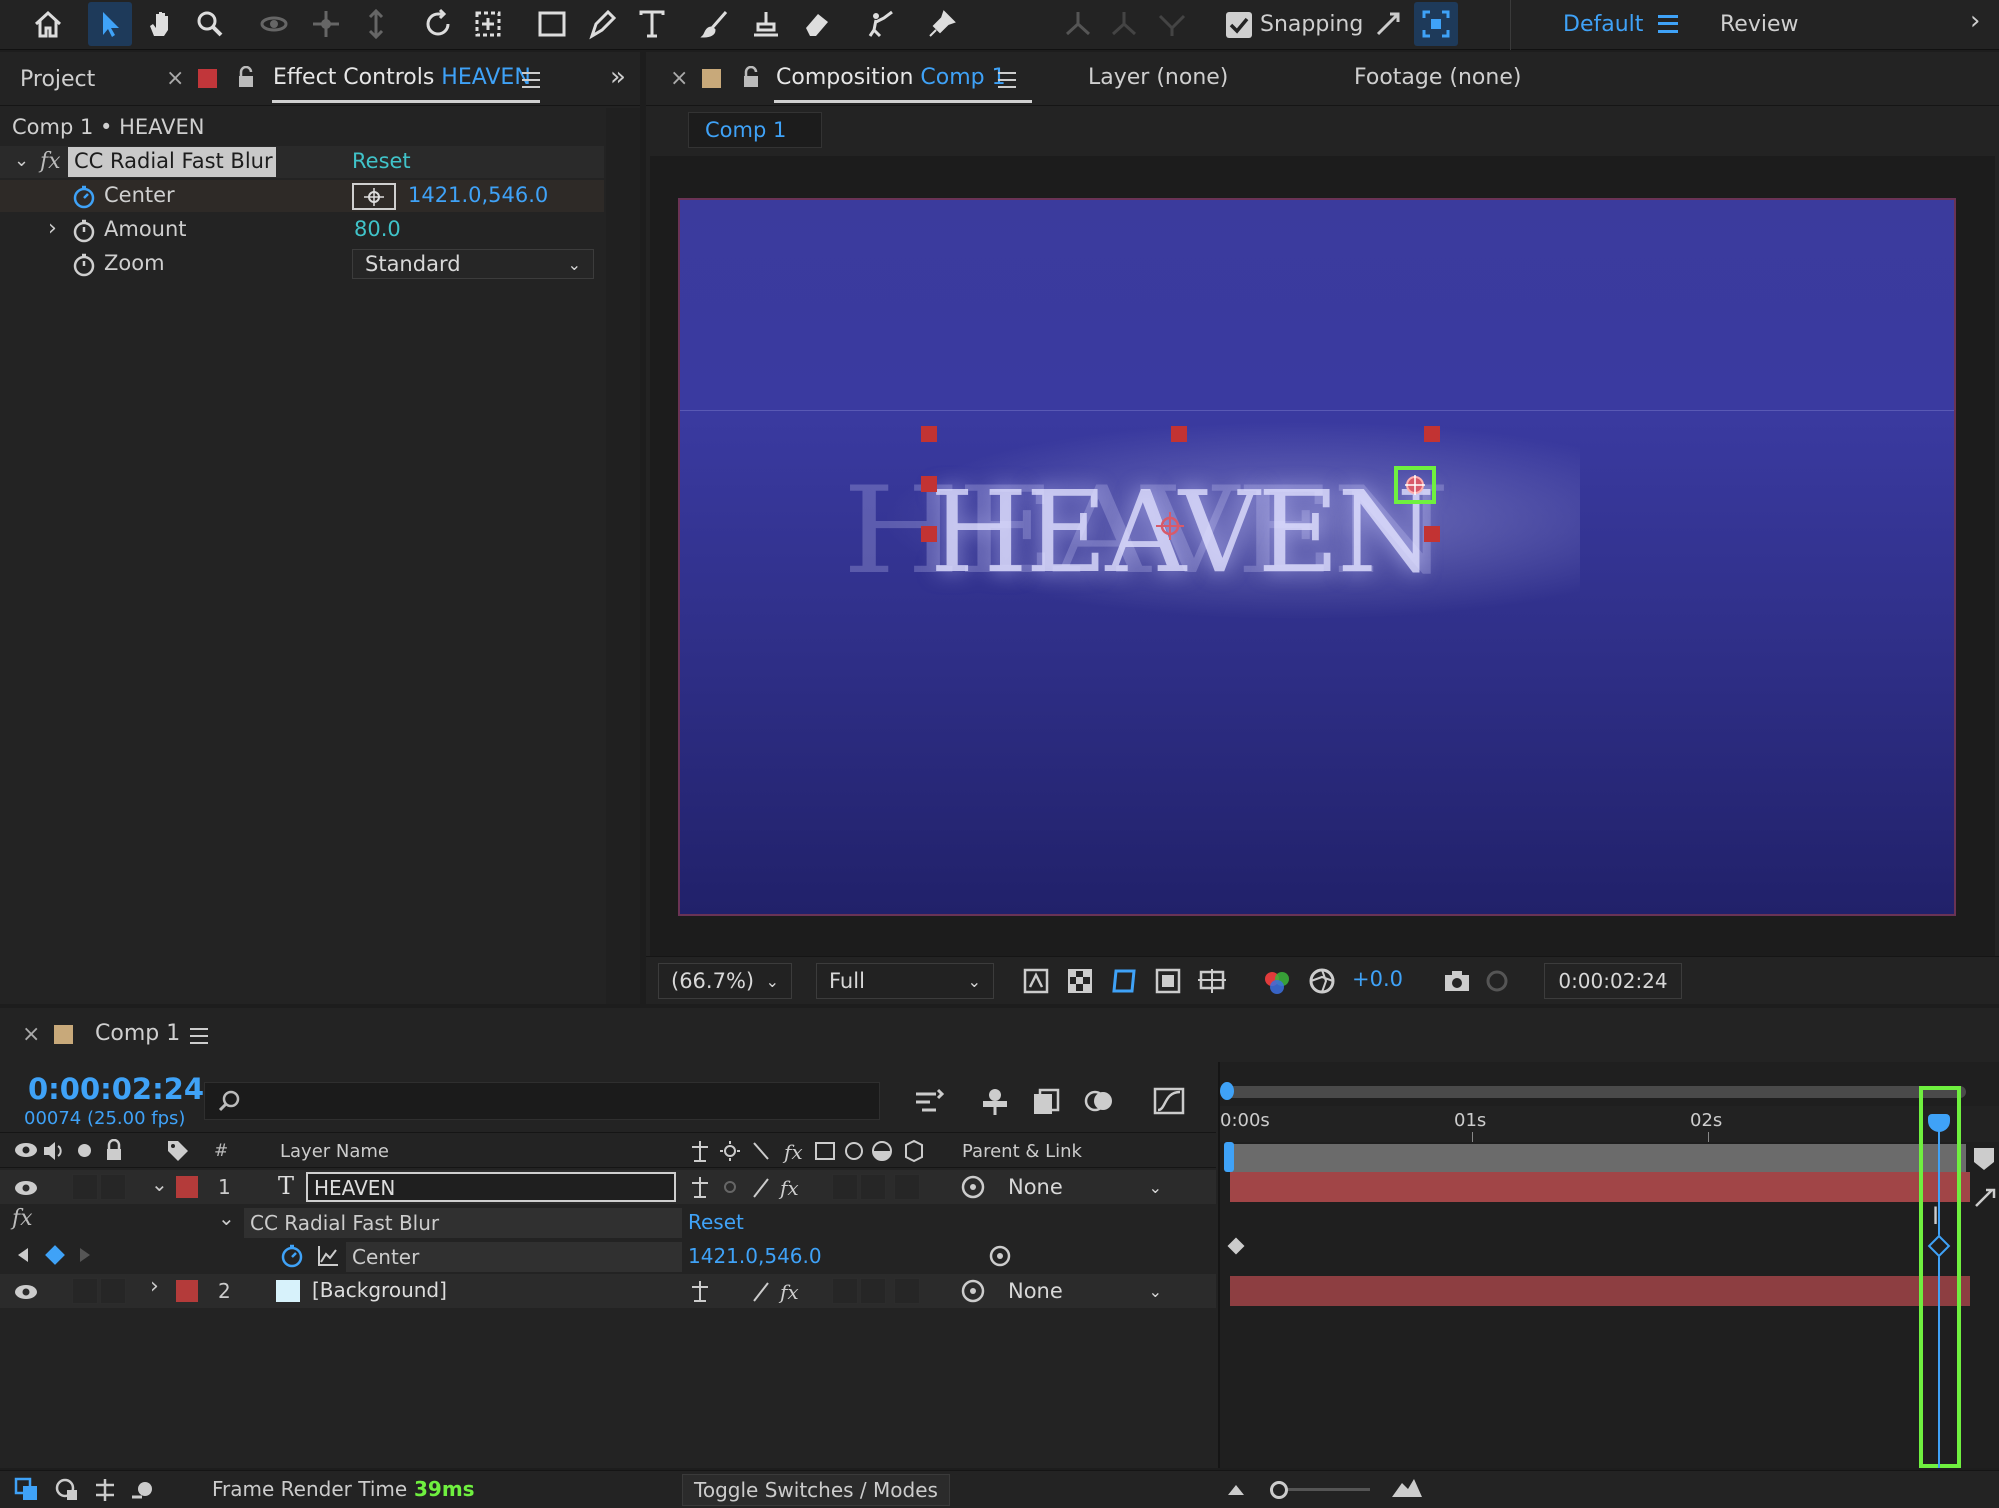 This screenshot has width=1999, height=1508. Describe the element at coordinates (54, 1151) in the screenshot. I see `audio-icon` at that location.